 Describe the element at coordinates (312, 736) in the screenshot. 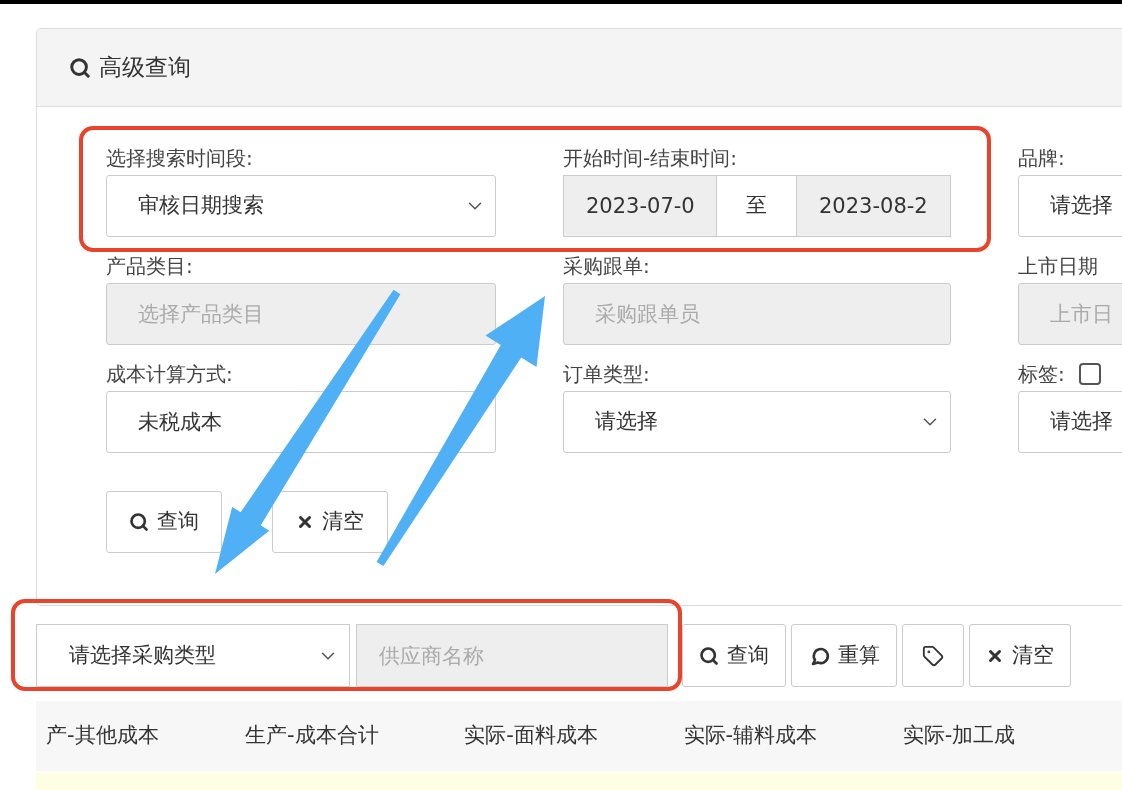

I see `column-header: 生产-成本合计` at that location.